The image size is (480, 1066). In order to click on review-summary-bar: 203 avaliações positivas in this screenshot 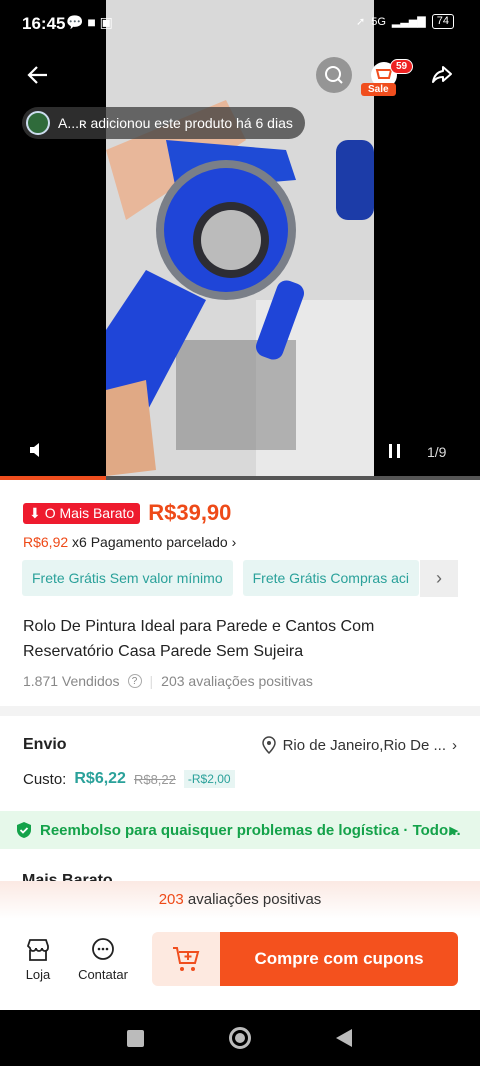, I will do `click(240, 900)`.